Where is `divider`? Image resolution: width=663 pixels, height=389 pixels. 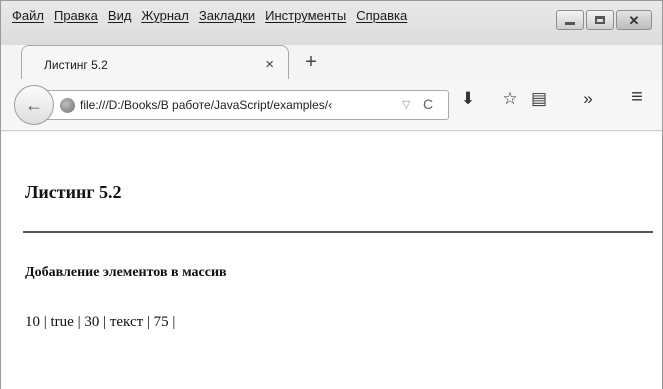 divider is located at coordinates (338, 232).